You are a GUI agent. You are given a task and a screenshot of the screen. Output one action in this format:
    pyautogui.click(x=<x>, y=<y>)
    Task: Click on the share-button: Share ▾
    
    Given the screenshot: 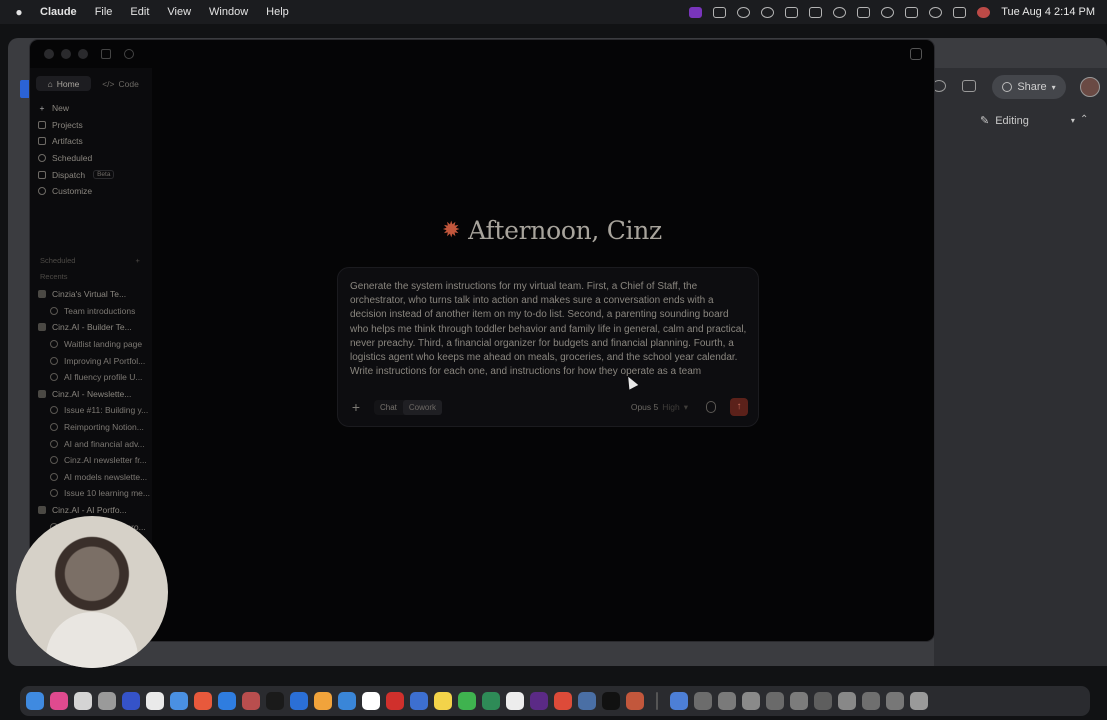 What is the action you would take?
    pyautogui.click(x=1029, y=87)
    